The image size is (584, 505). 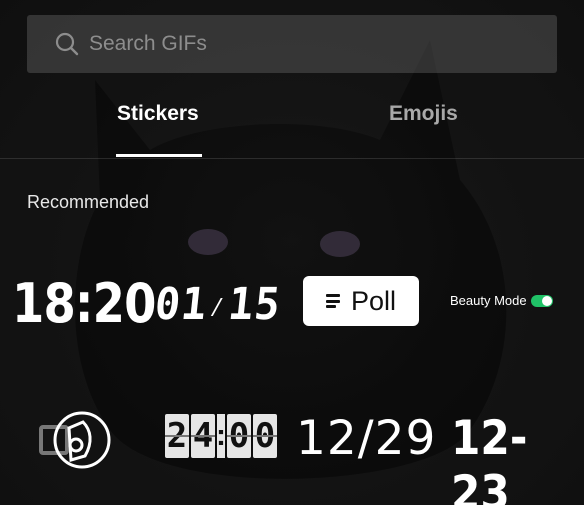 What do you see at coordinates (203, 436) in the screenshot?
I see `flip-digit: 4` at bounding box center [203, 436].